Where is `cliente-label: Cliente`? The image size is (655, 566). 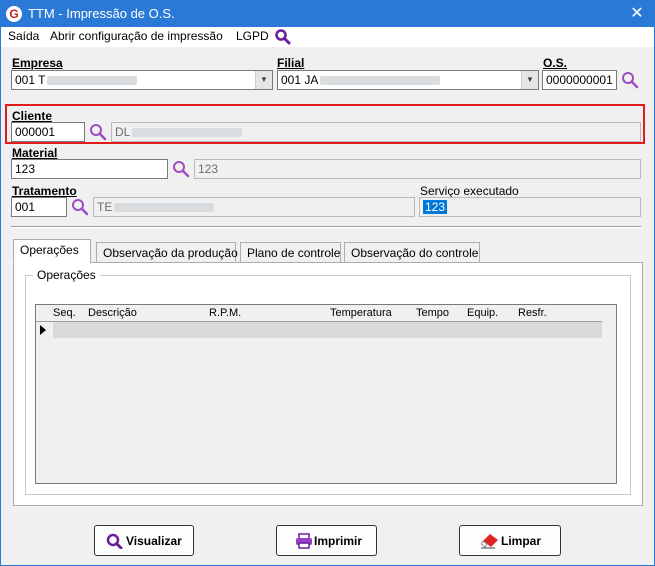
cliente-label: Cliente is located at coordinates (32, 116).